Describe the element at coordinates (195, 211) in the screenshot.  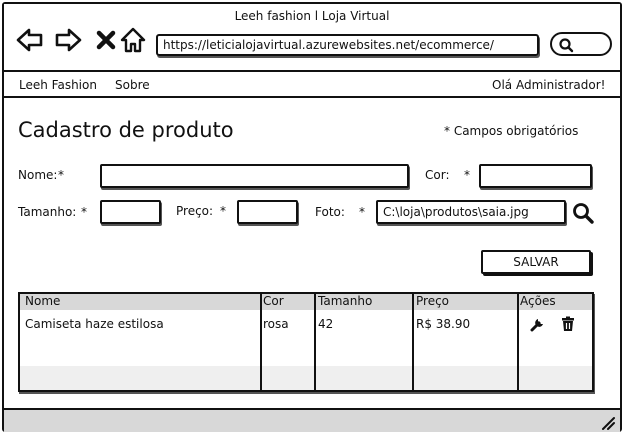
I see `price-label: Preço:` at that location.